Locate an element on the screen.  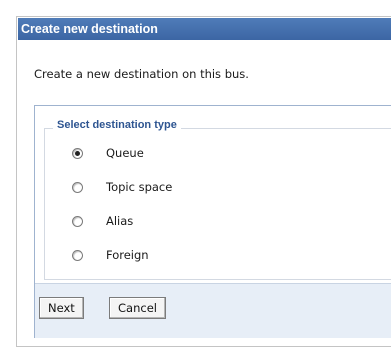
radio-queue is located at coordinates (77, 153).